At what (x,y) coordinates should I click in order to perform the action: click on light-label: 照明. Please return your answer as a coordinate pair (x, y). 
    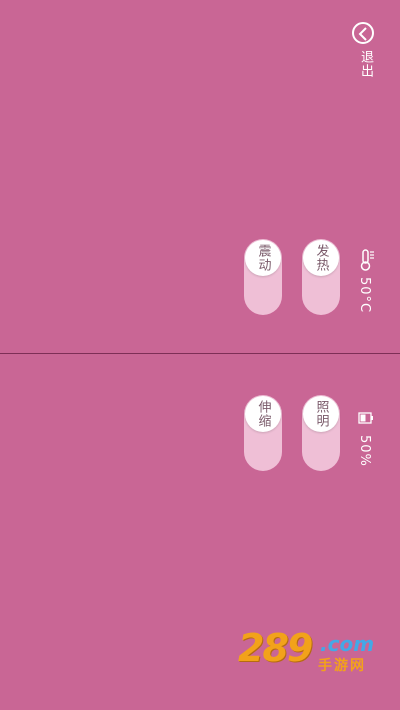
    Looking at the image, I should click on (321, 414).